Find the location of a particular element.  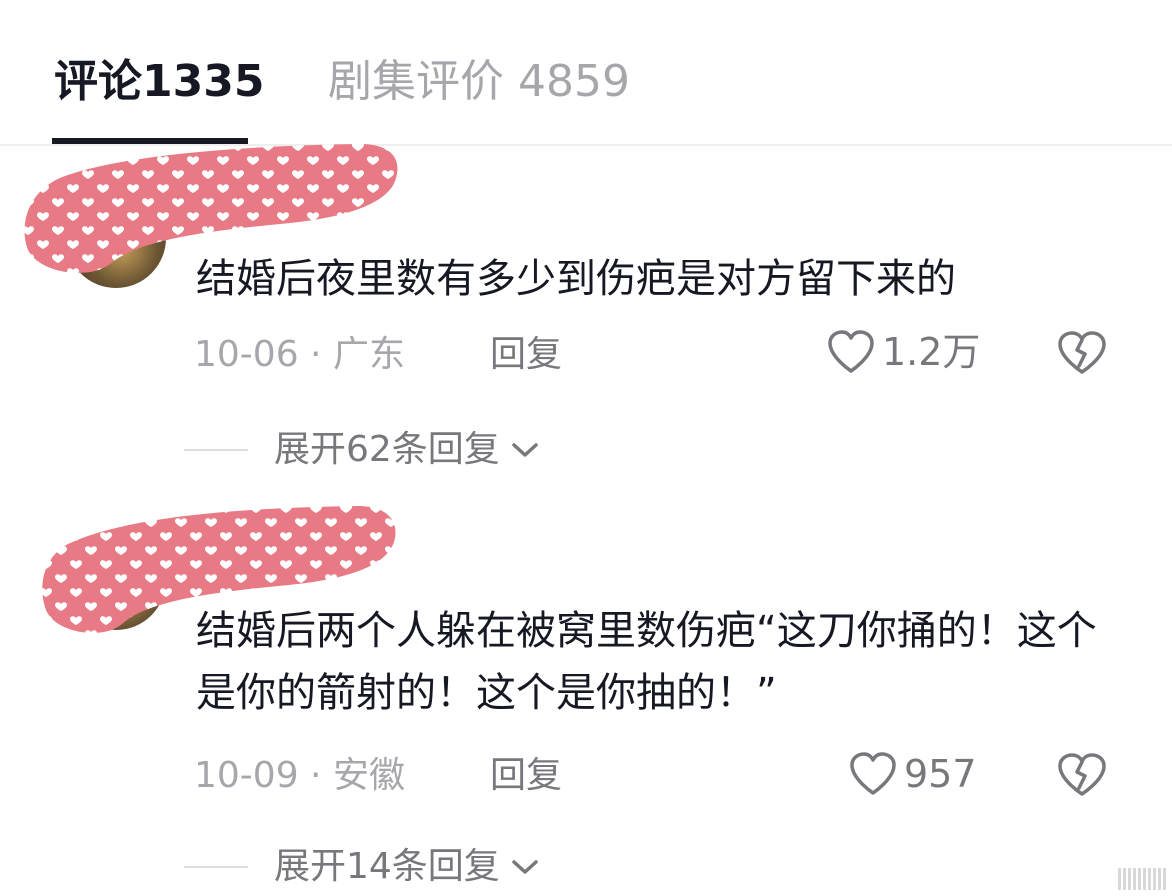

comment-date: 10-09 is located at coordinates (246, 775).